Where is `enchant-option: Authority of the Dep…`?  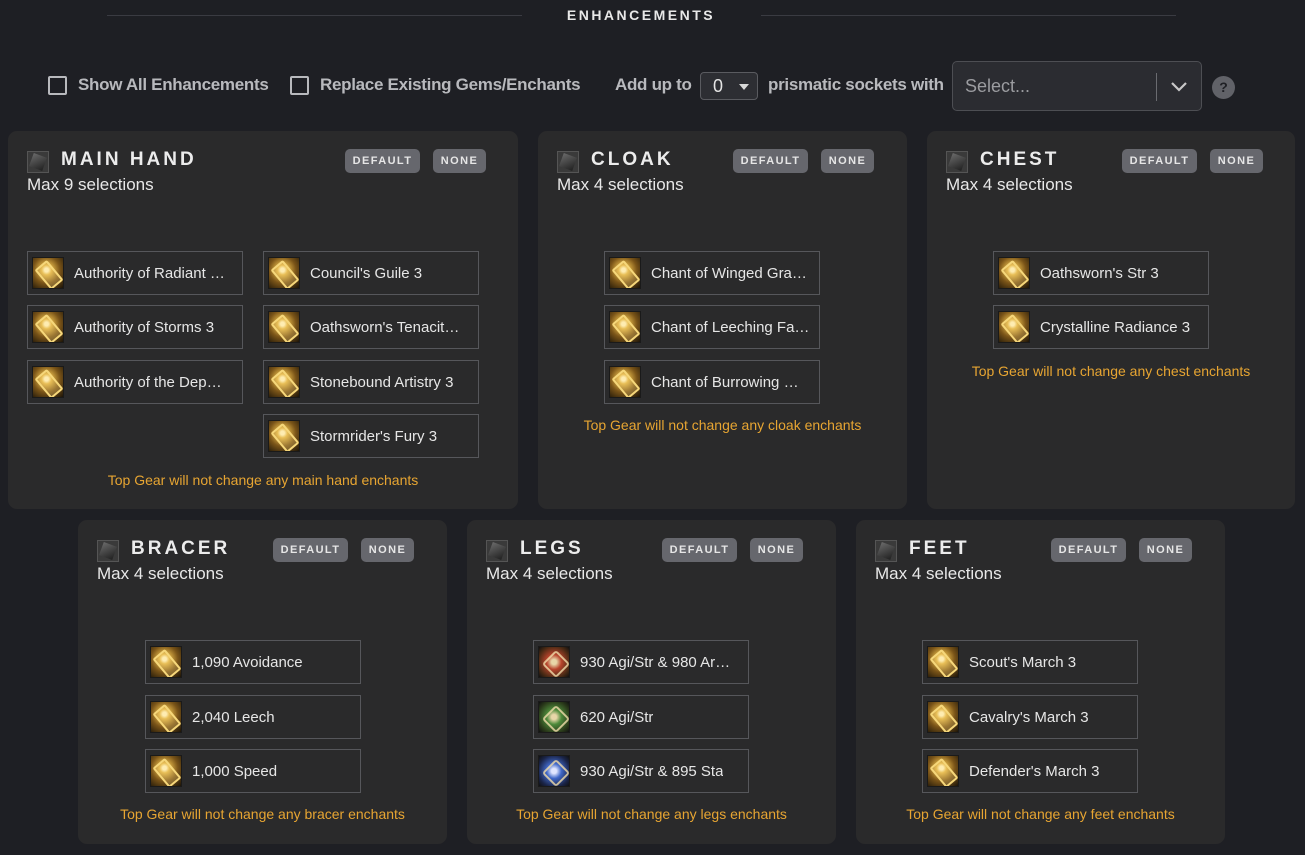
enchant-option: Authority of the Dep… is located at coordinates (135, 382).